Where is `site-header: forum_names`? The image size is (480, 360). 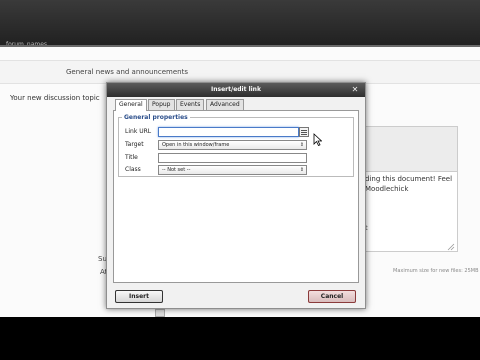 site-header: forum_names is located at coordinates (240, 24).